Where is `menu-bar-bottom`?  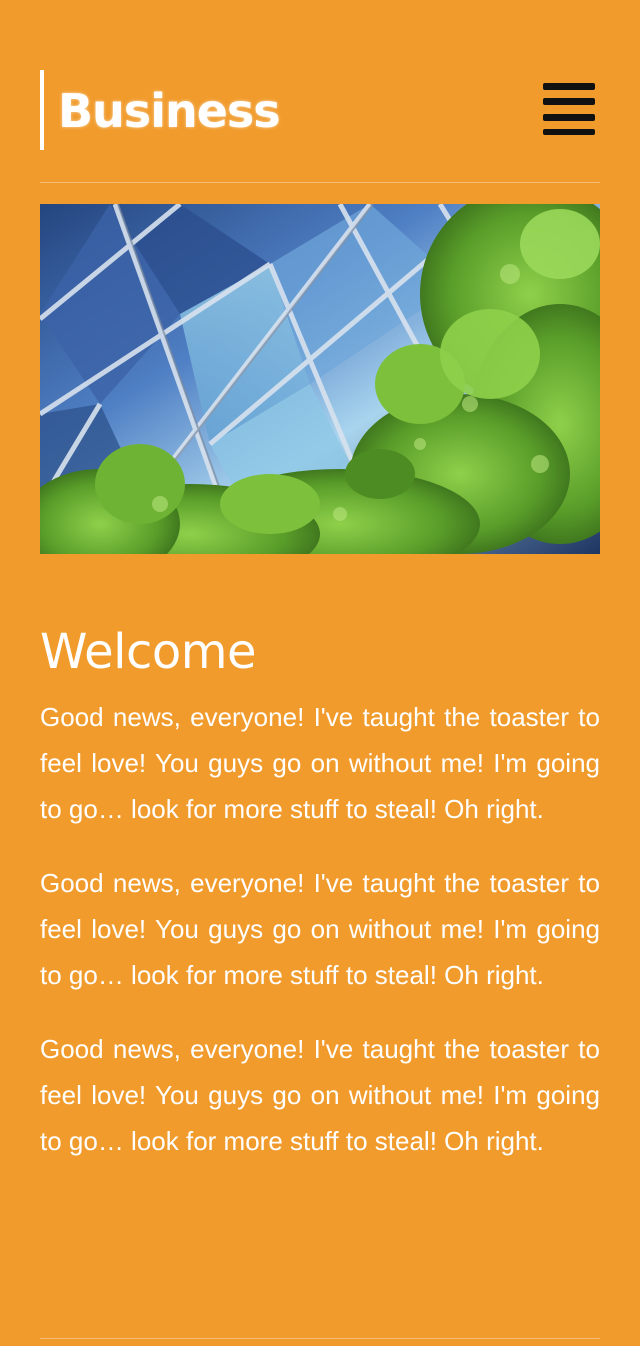 menu-bar-bottom is located at coordinates (569, 117).